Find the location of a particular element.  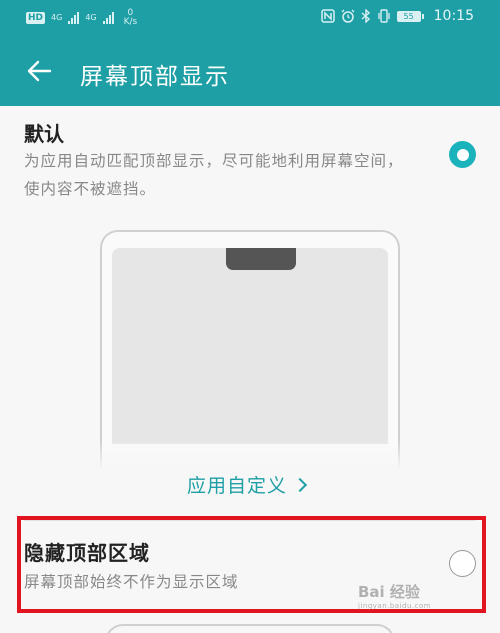

customize-link: 应用自定义 is located at coordinates (247, 484).